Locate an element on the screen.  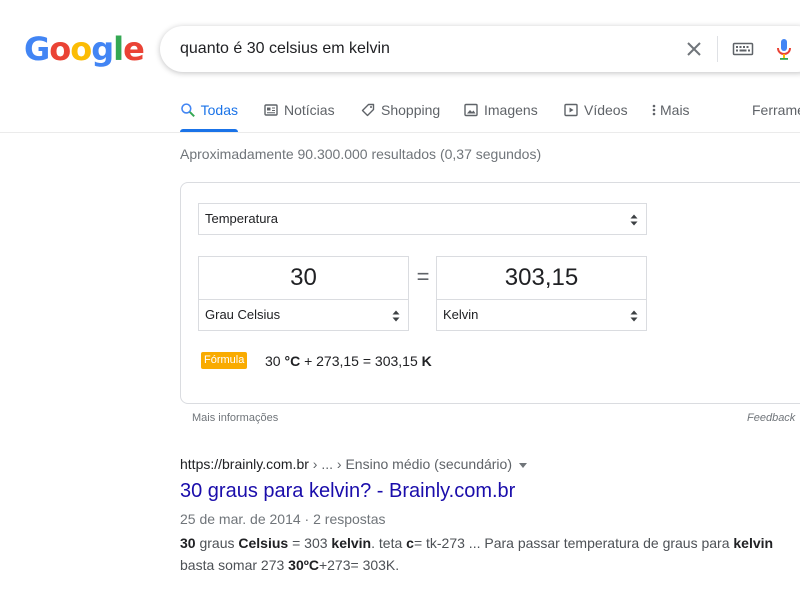
tab-tools: Ferramentas is located at coordinates (776, 114).